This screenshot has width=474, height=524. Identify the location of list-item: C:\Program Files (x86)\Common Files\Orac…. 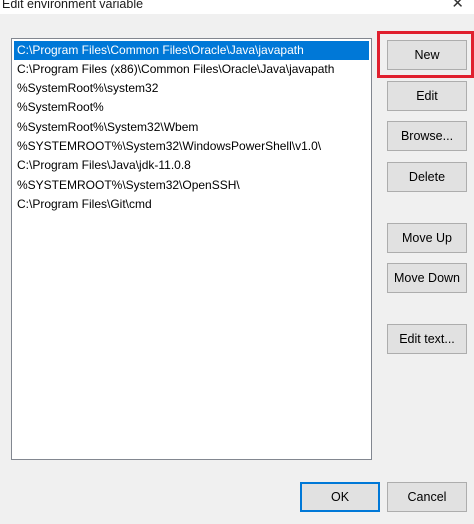
(191, 69).